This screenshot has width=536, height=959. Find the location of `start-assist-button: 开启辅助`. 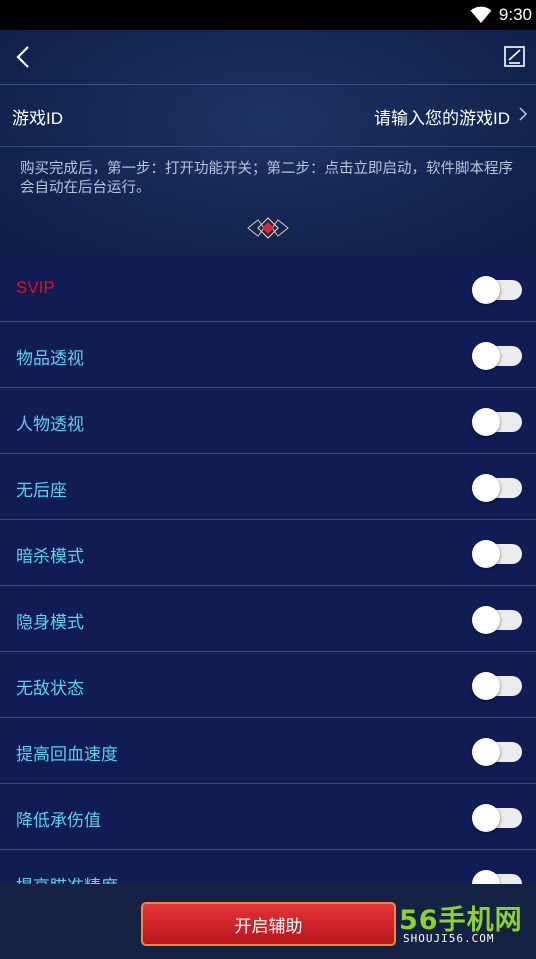

start-assist-button: 开启辅助 is located at coordinates (268, 924).